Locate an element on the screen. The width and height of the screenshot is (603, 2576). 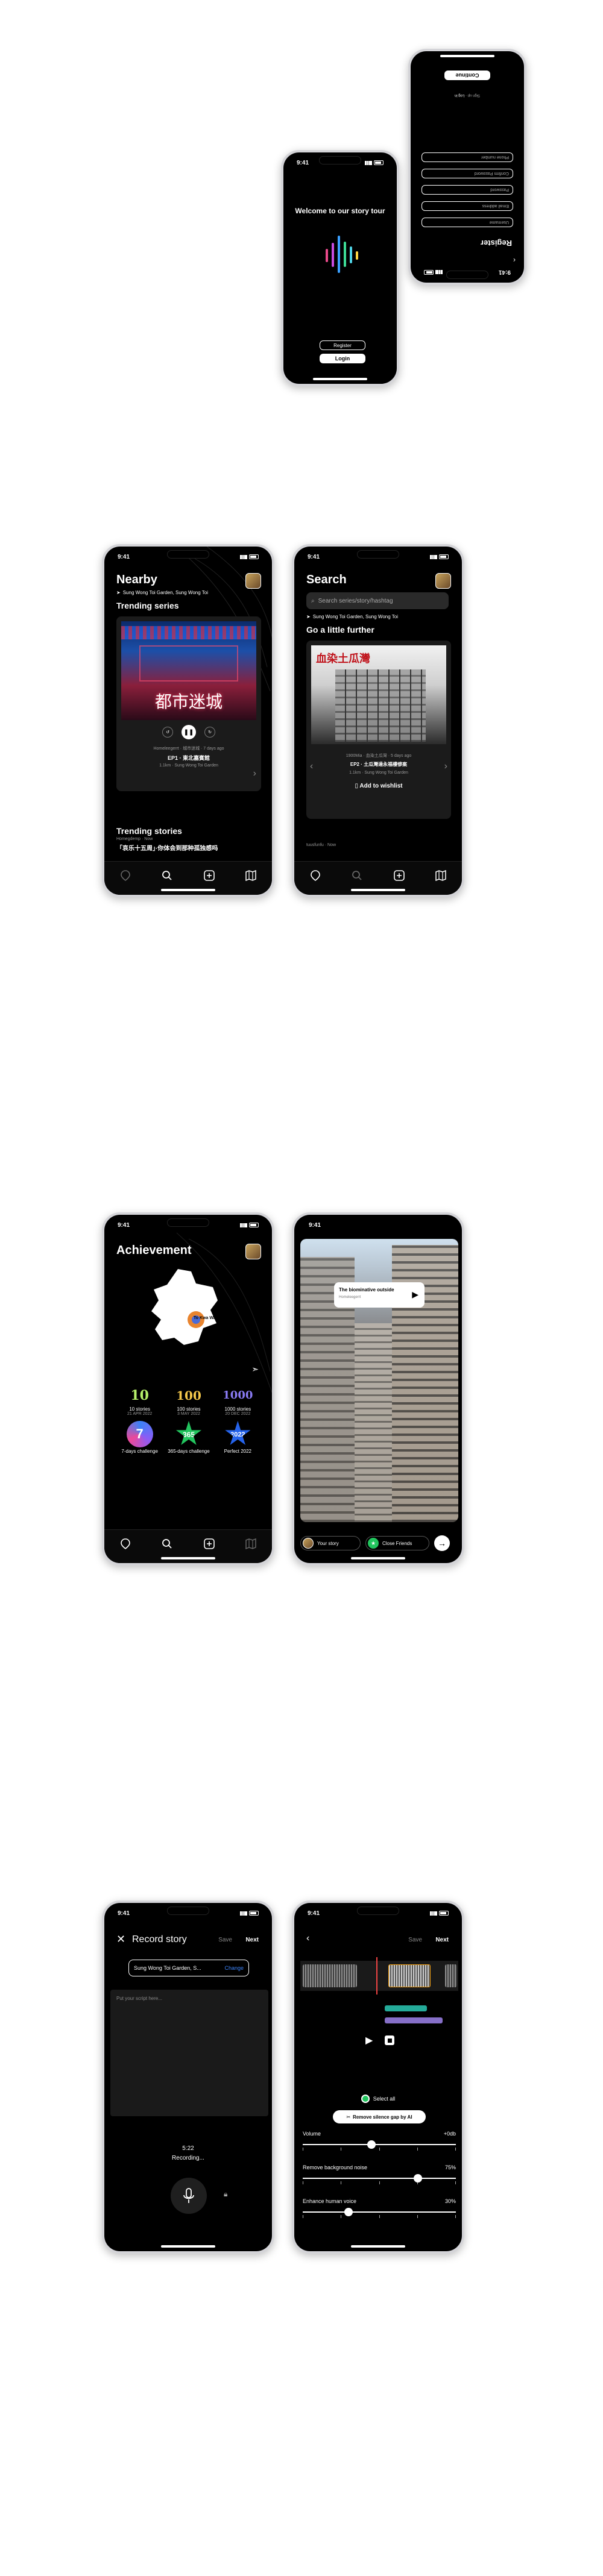
slider-ticks is located at coordinates (379, 2182).